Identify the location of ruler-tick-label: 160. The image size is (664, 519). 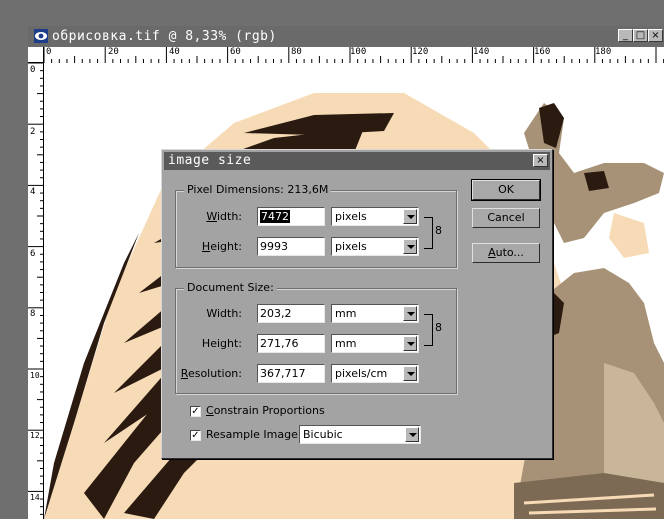
(542, 52).